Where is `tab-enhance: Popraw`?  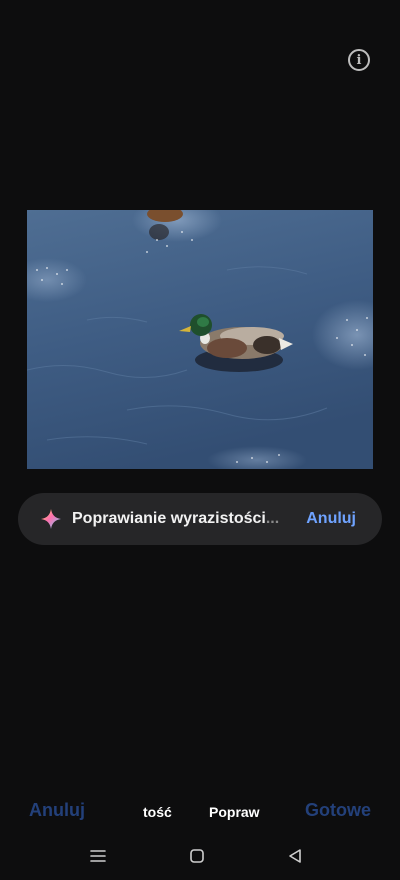
tab-enhance: Popraw is located at coordinates (234, 812).